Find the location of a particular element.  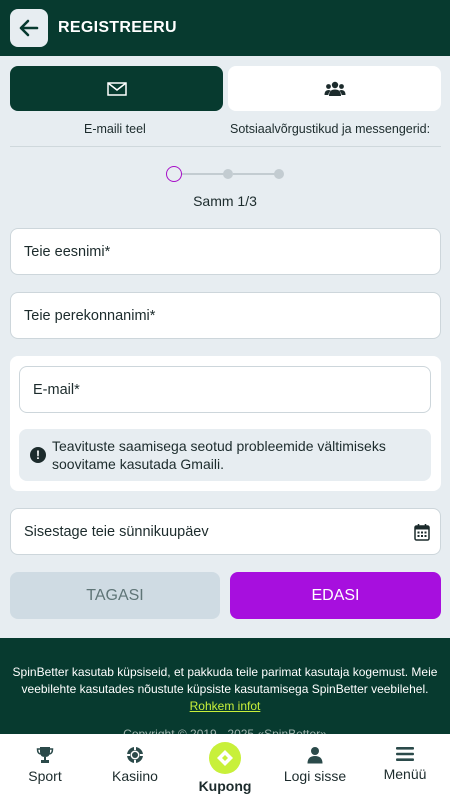

nav-label-coupon: Kupong is located at coordinates (225, 786).